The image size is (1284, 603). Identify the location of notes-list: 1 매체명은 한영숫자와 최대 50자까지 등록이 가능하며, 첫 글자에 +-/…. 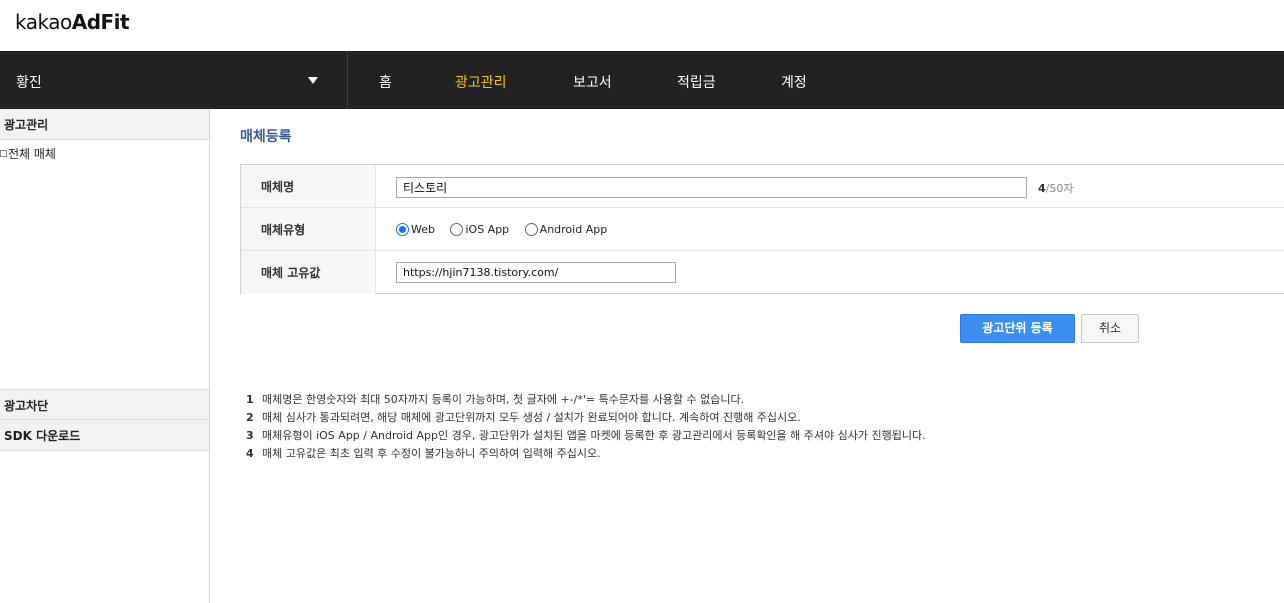
(586, 428).